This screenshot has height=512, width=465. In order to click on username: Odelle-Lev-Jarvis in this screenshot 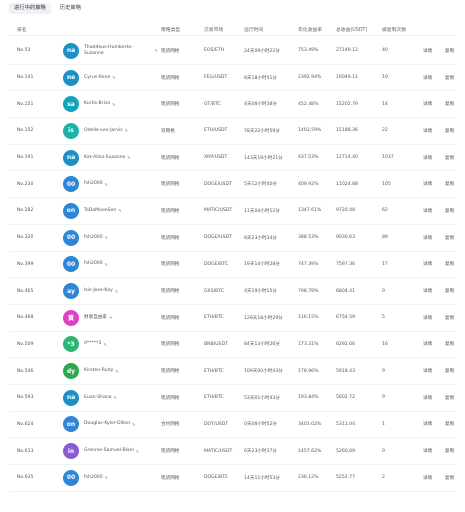, I will do `click(103, 131)`.